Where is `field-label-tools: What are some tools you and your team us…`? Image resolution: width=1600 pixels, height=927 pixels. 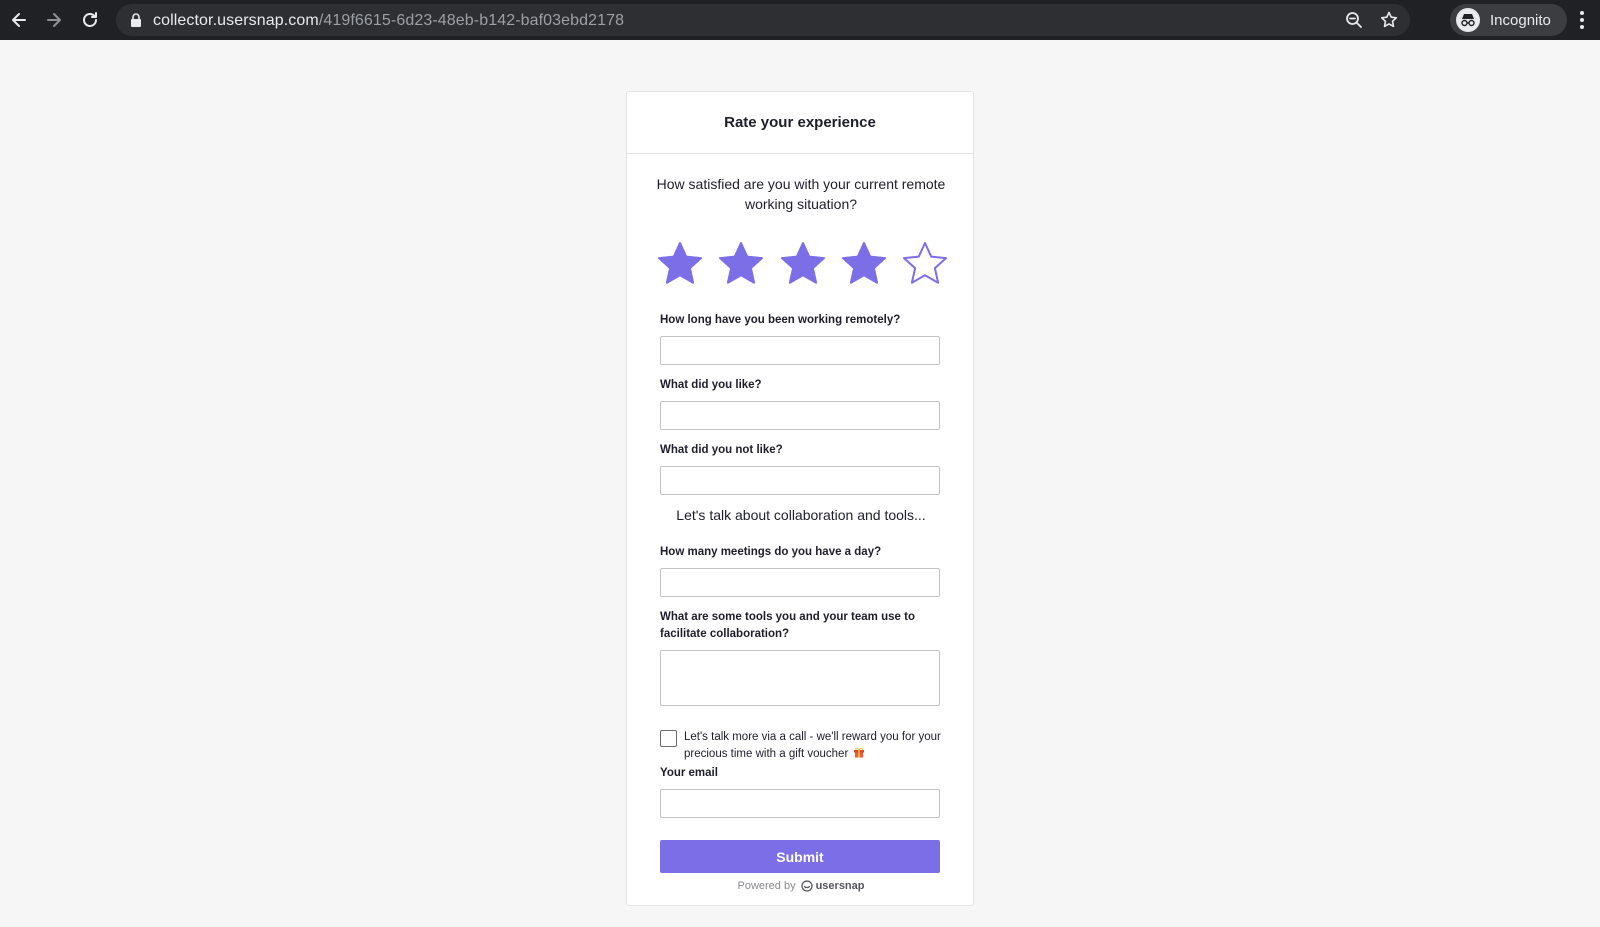
field-label-tools: What are some tools you and your team us… is located at coordinates (787, 625).